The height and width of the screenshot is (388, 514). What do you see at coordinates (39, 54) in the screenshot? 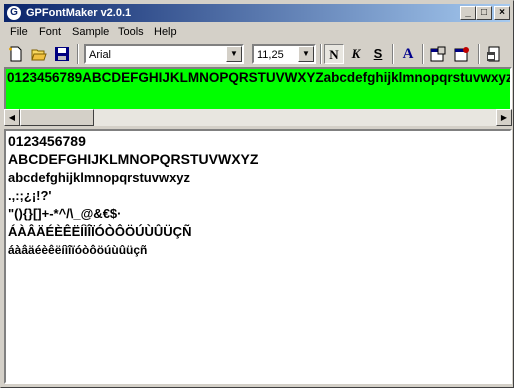
I see `open-folder-icon` at bounding box center [39, 54].